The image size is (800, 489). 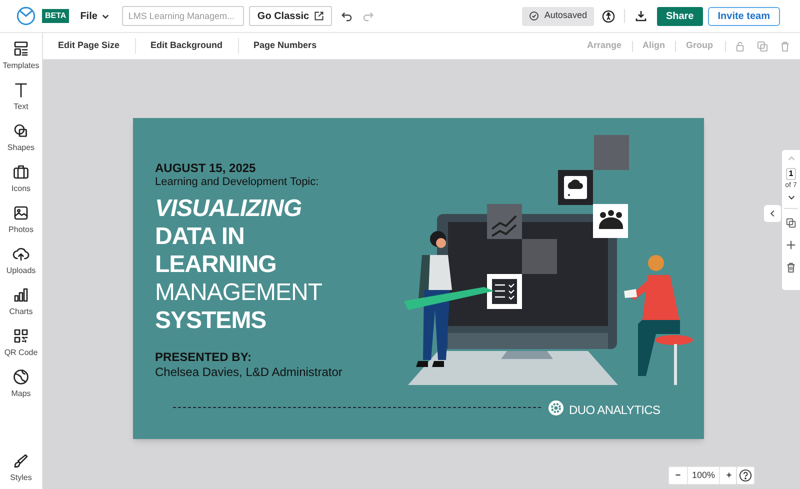 I want to click on toolbar-button: Edit Page Size, so click(x=89, y=46).